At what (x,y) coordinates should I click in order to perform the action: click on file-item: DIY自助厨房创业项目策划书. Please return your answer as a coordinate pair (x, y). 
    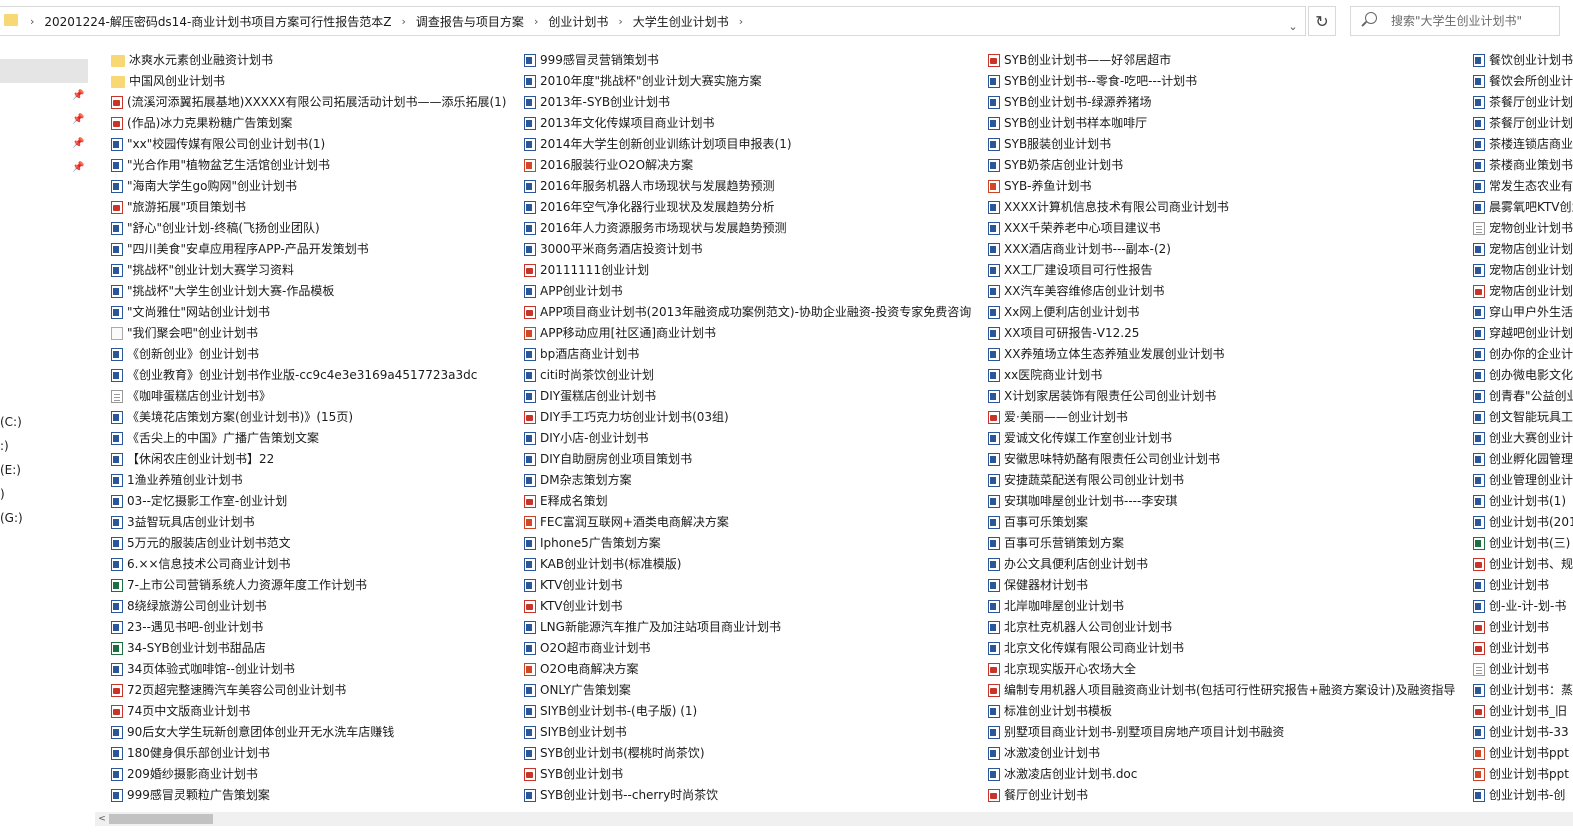
    Looking at the image, I should click on (754, 459).